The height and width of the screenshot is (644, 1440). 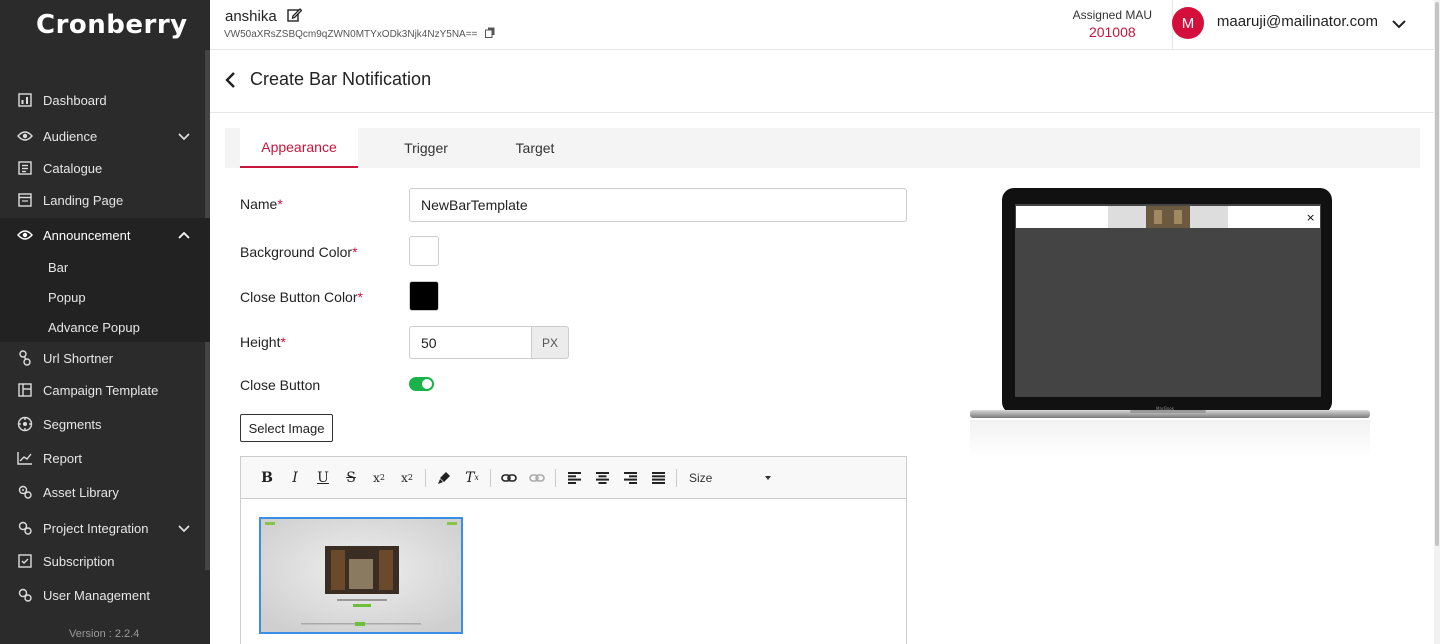 I want to click on strike-icon: S, so click(x=351, y=478).